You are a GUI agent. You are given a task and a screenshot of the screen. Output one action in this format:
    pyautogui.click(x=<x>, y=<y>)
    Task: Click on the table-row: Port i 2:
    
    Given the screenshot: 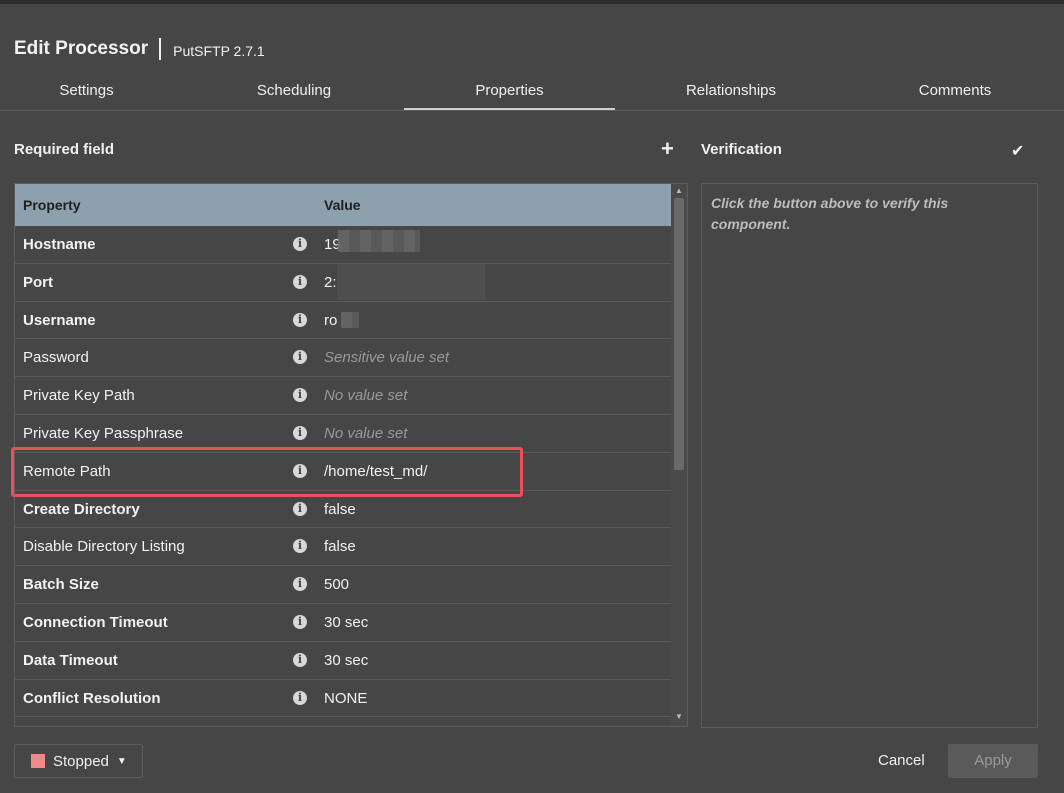 What is the action you would take?
    pyautogui.click(x=343, y=282)
    